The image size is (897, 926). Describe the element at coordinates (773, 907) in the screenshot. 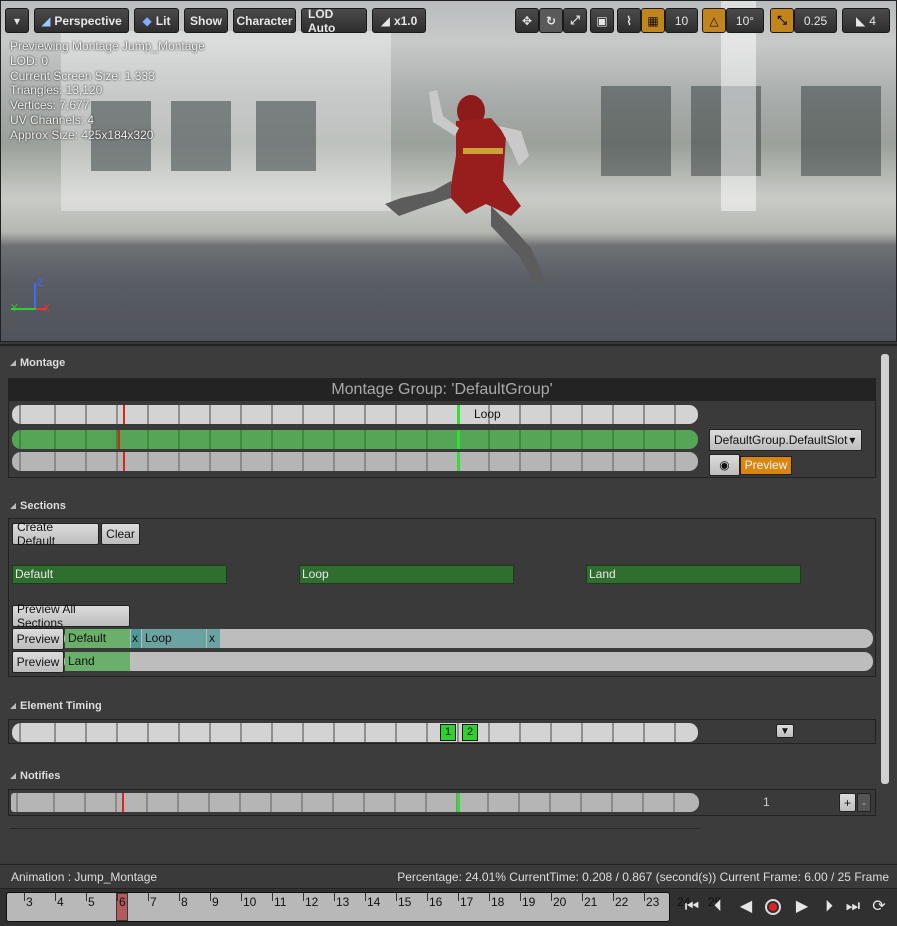

I see `record-icon` at that location.